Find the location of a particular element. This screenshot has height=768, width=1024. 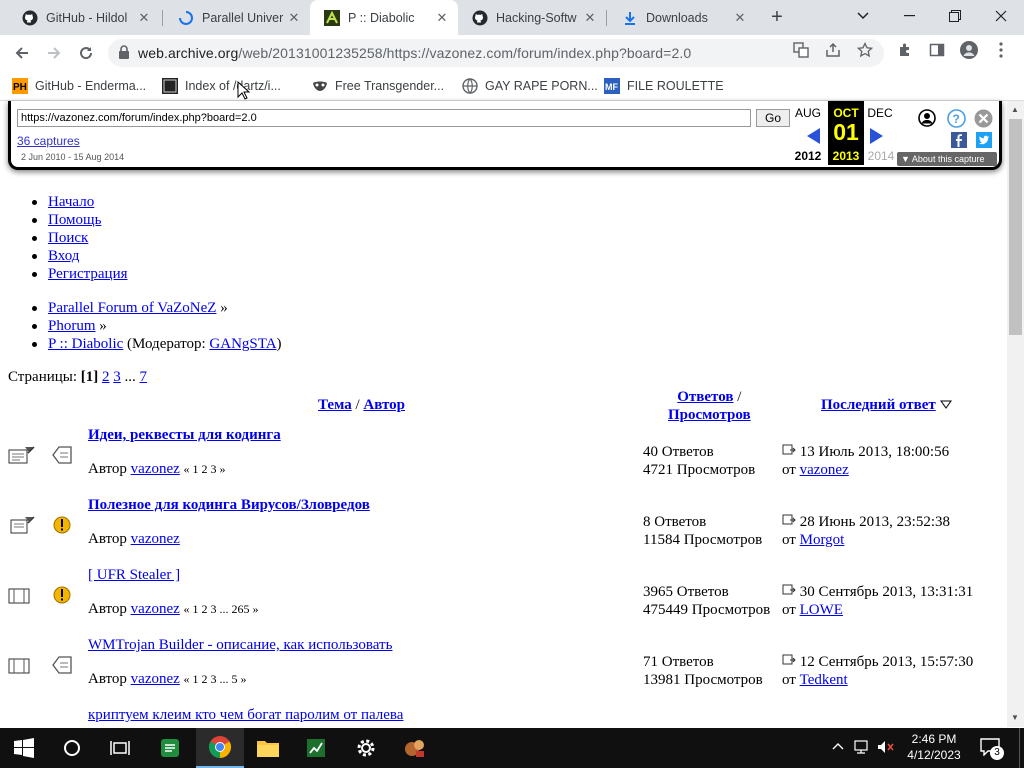

taskbar-file-explorer is located at coordinates (268, 748).